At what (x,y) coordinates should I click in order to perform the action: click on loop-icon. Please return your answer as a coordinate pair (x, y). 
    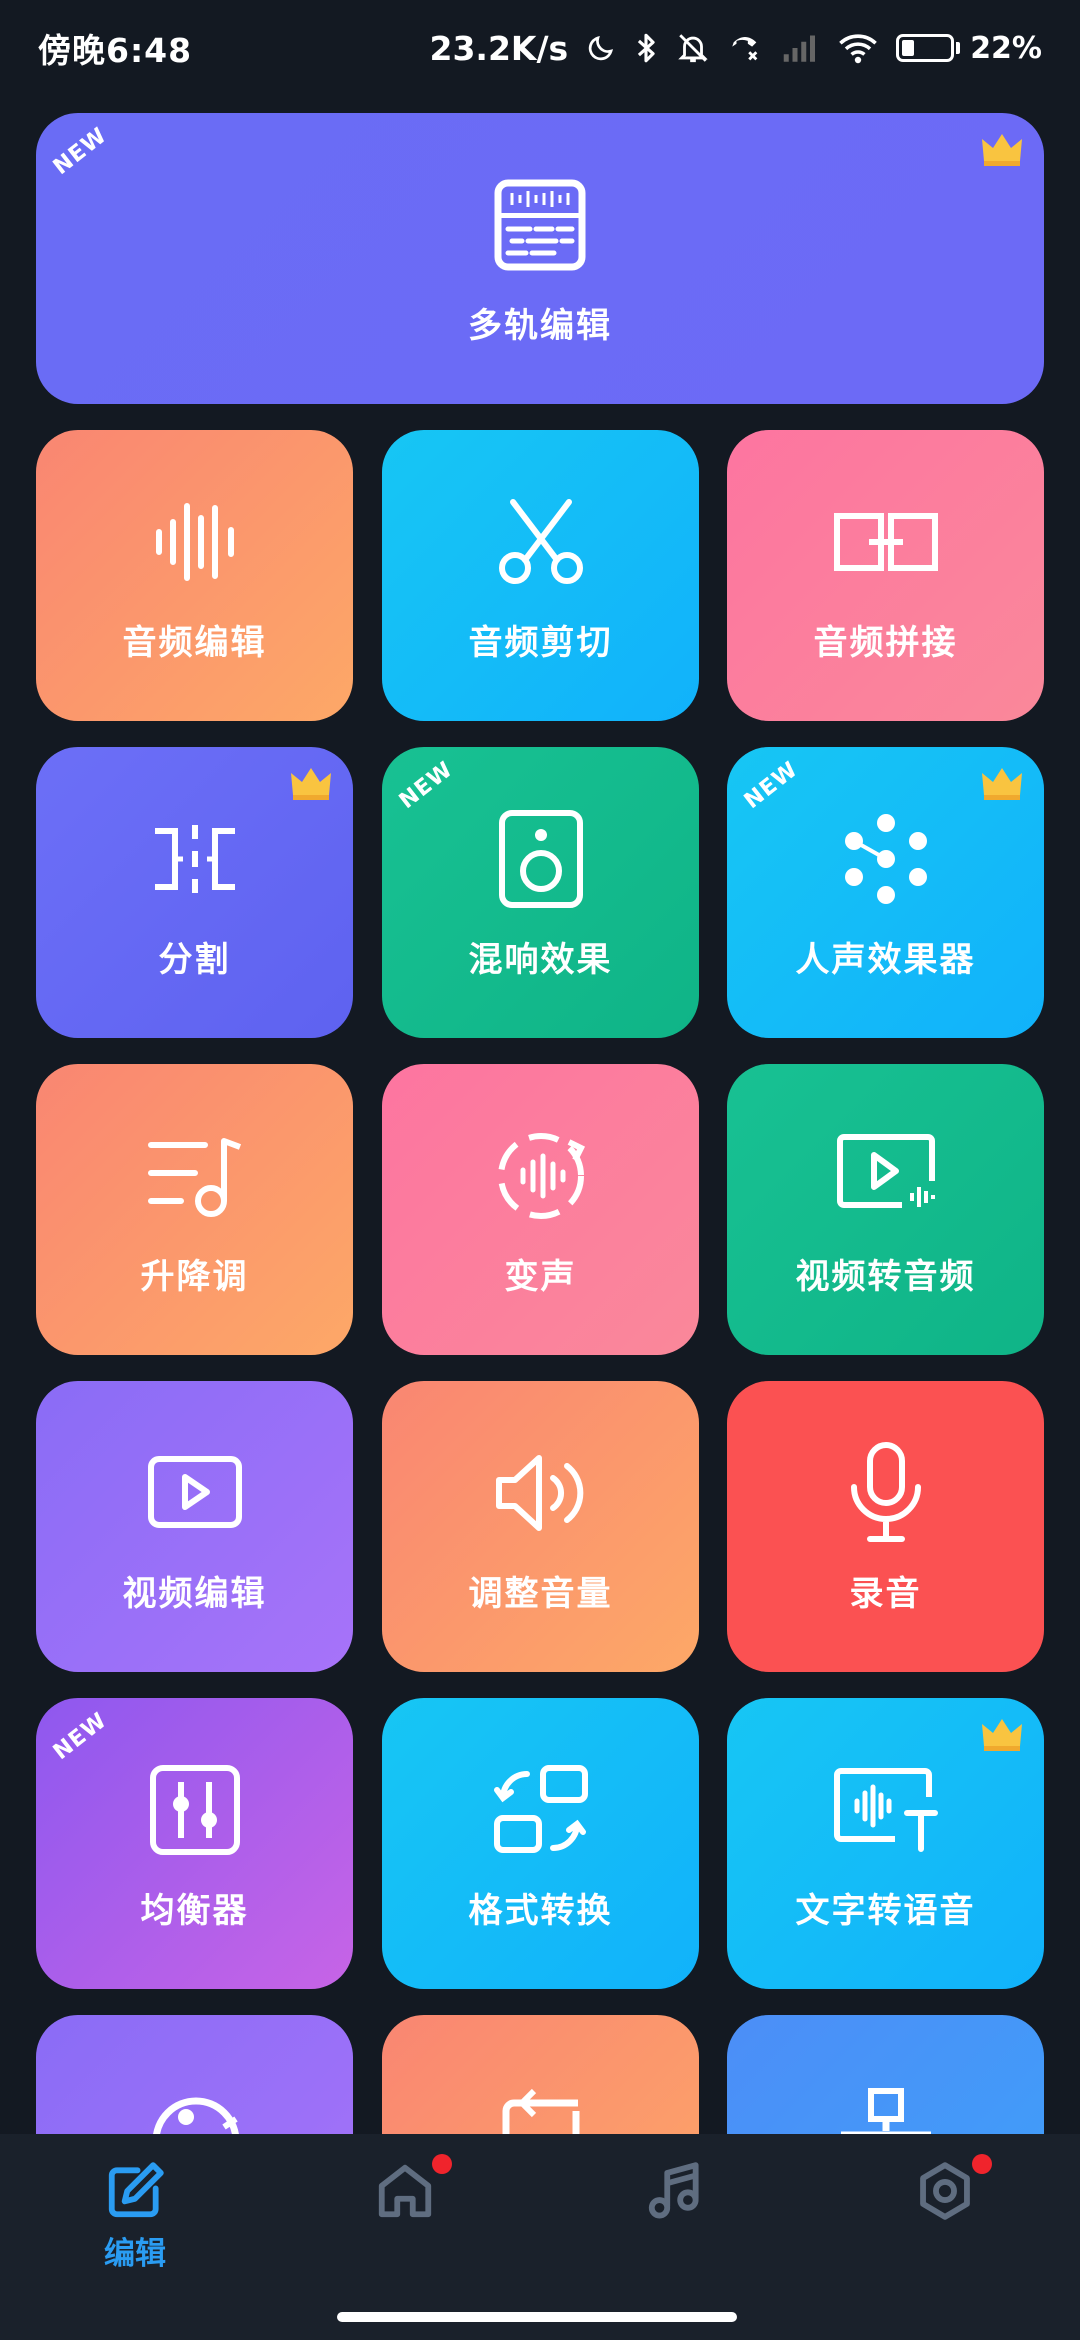
    Looking at the image, I should click on (540, 2111).